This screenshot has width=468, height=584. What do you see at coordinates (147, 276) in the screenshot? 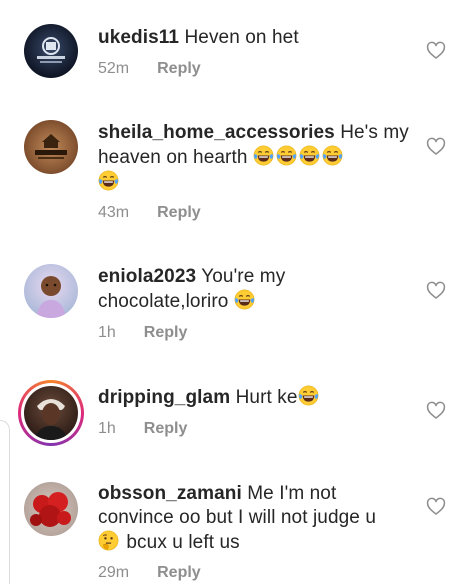
I see `username-link: eniola2023` at bounding box center [147, 276].